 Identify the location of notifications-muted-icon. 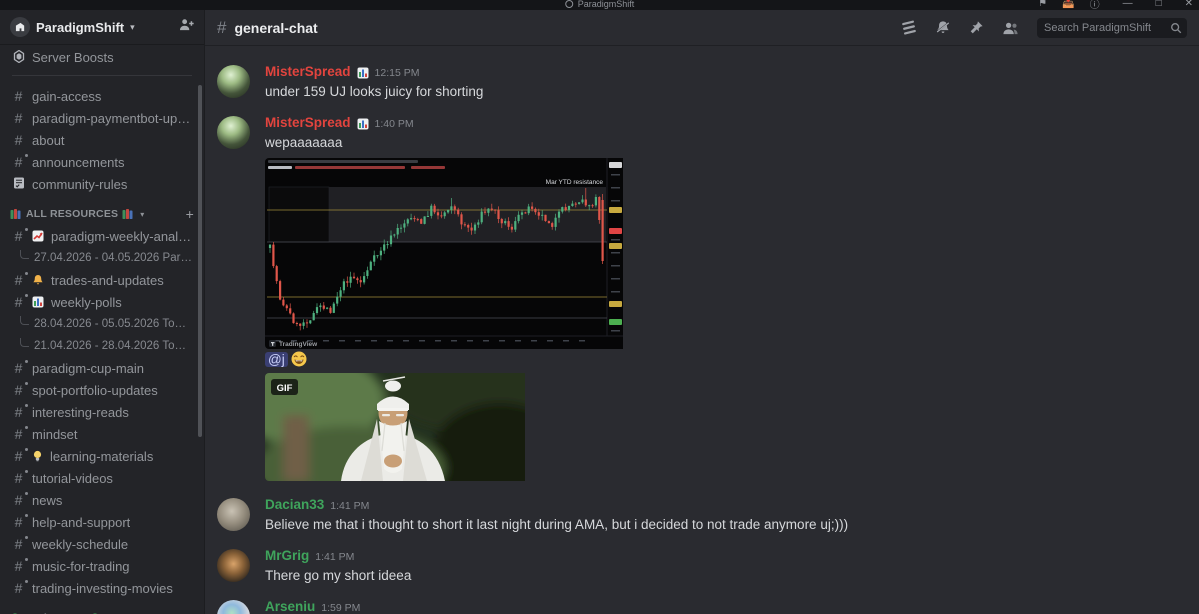
(943, 27).